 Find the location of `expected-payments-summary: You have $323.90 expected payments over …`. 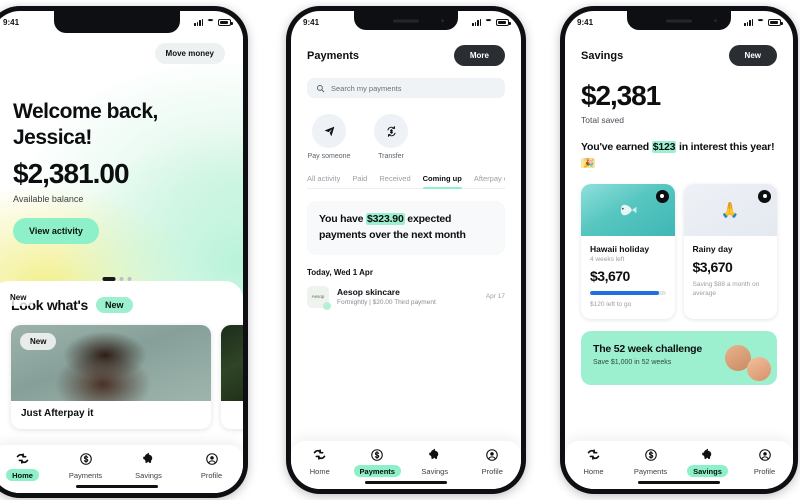

expected-payments-summary: You have $323.90 expected payments over … is located at coordinates (406, 228).